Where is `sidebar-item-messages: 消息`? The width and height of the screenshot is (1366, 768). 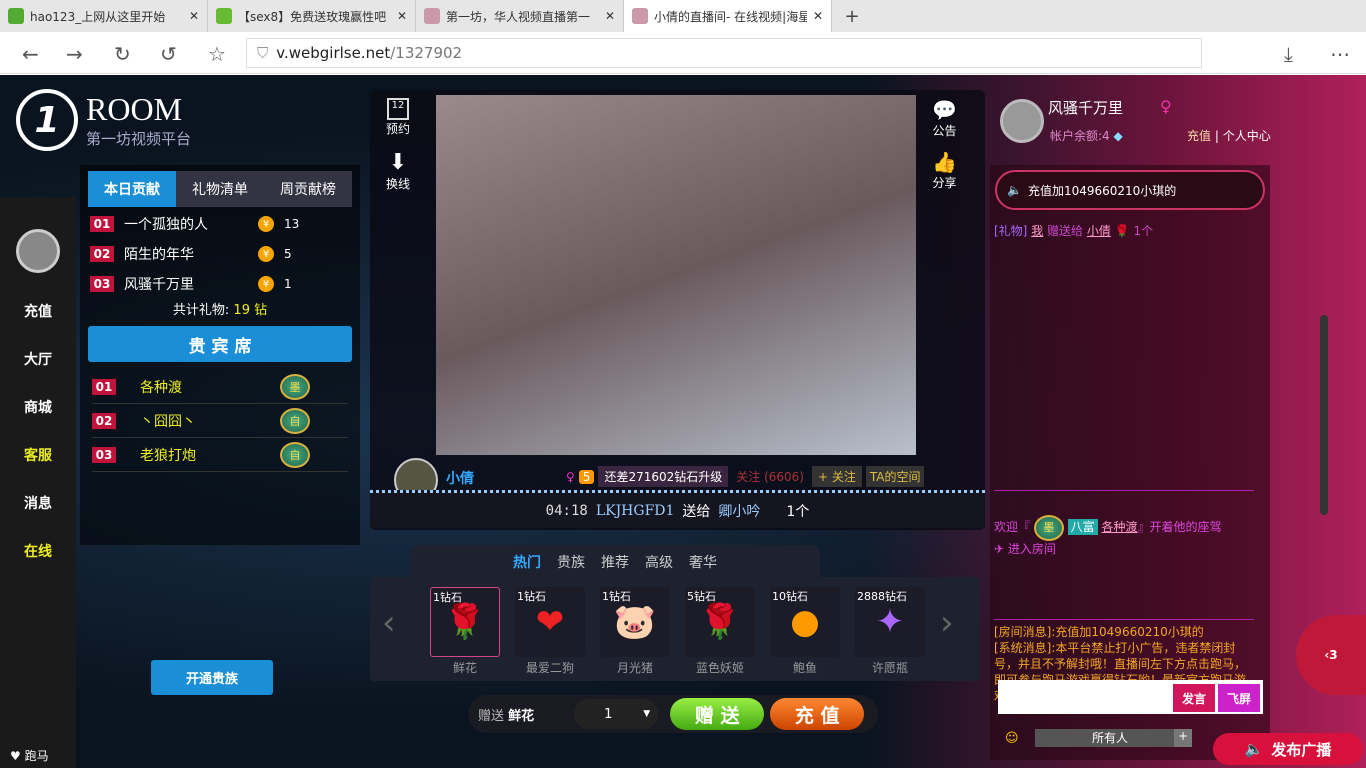
sidebar-item-messages: 消息 is located at coordinates (38, 503).